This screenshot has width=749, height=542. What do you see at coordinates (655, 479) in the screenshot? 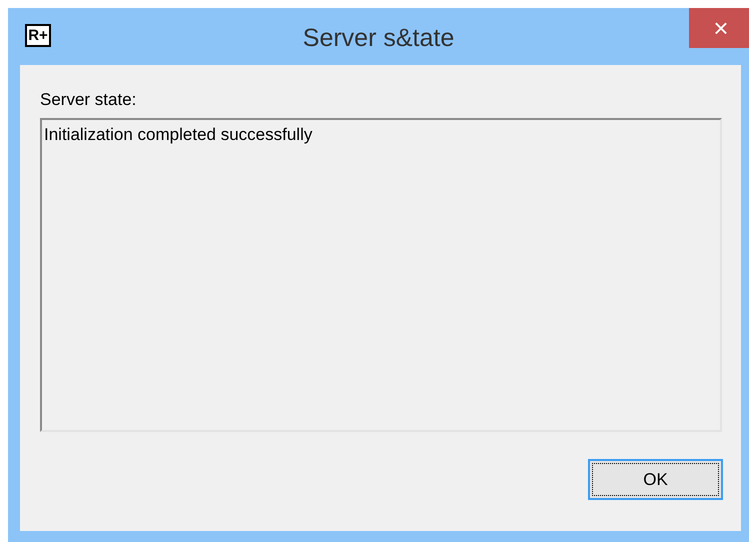
I see `ok-button: OK` at bounding box center [655, 479].